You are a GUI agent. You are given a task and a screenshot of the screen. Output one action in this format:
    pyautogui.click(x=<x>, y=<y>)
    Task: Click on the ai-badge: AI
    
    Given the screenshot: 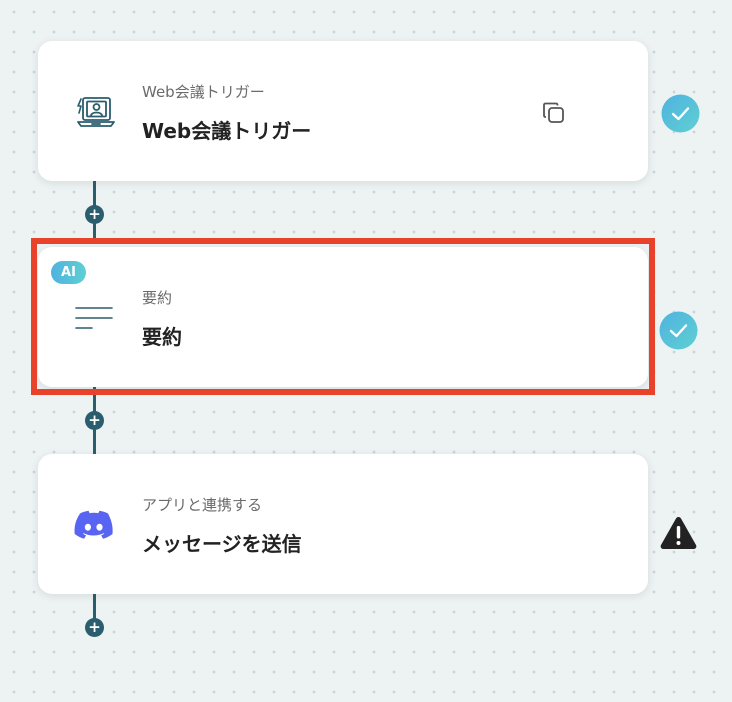 What is the action you would take?
    pyautogui.click(x=68, y=272)
    